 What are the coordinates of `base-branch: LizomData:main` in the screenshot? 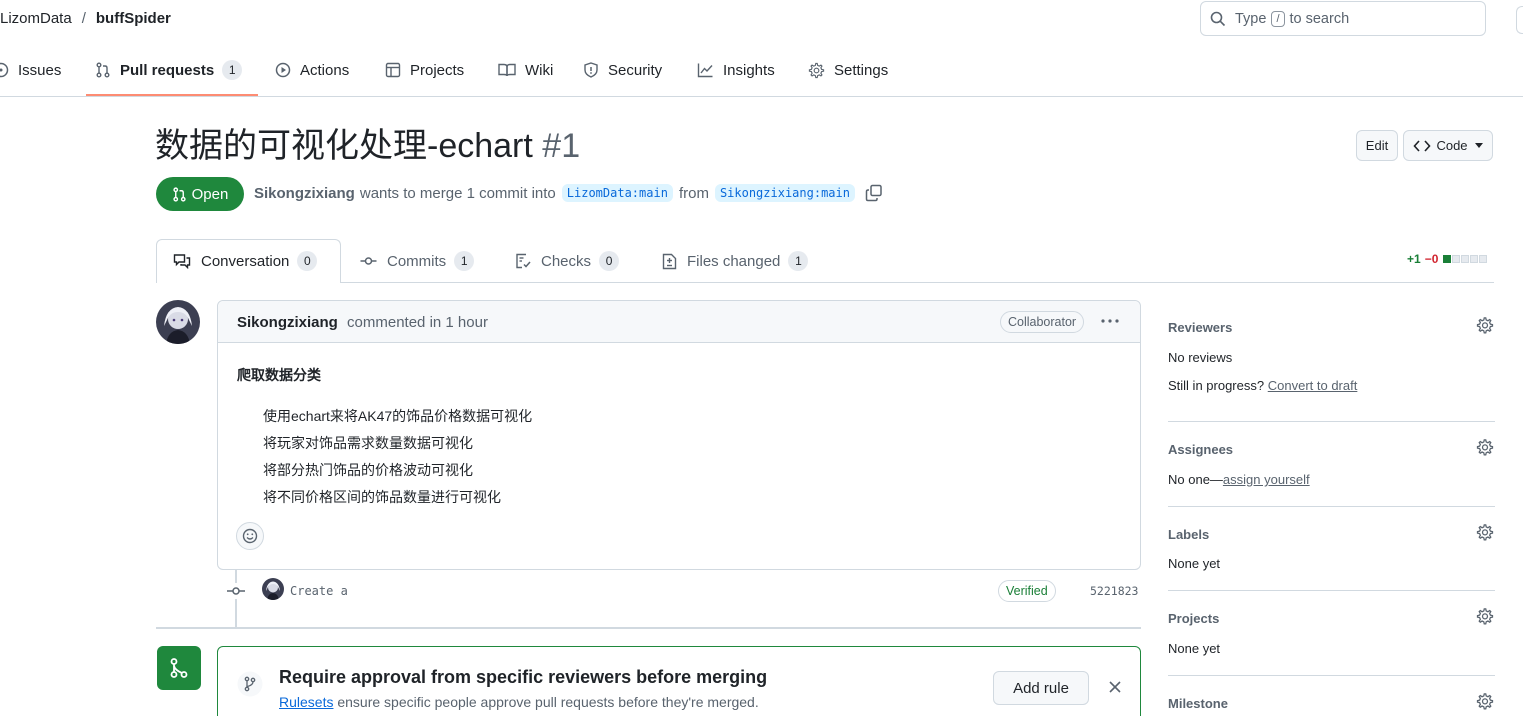 It's located at (617, 193).